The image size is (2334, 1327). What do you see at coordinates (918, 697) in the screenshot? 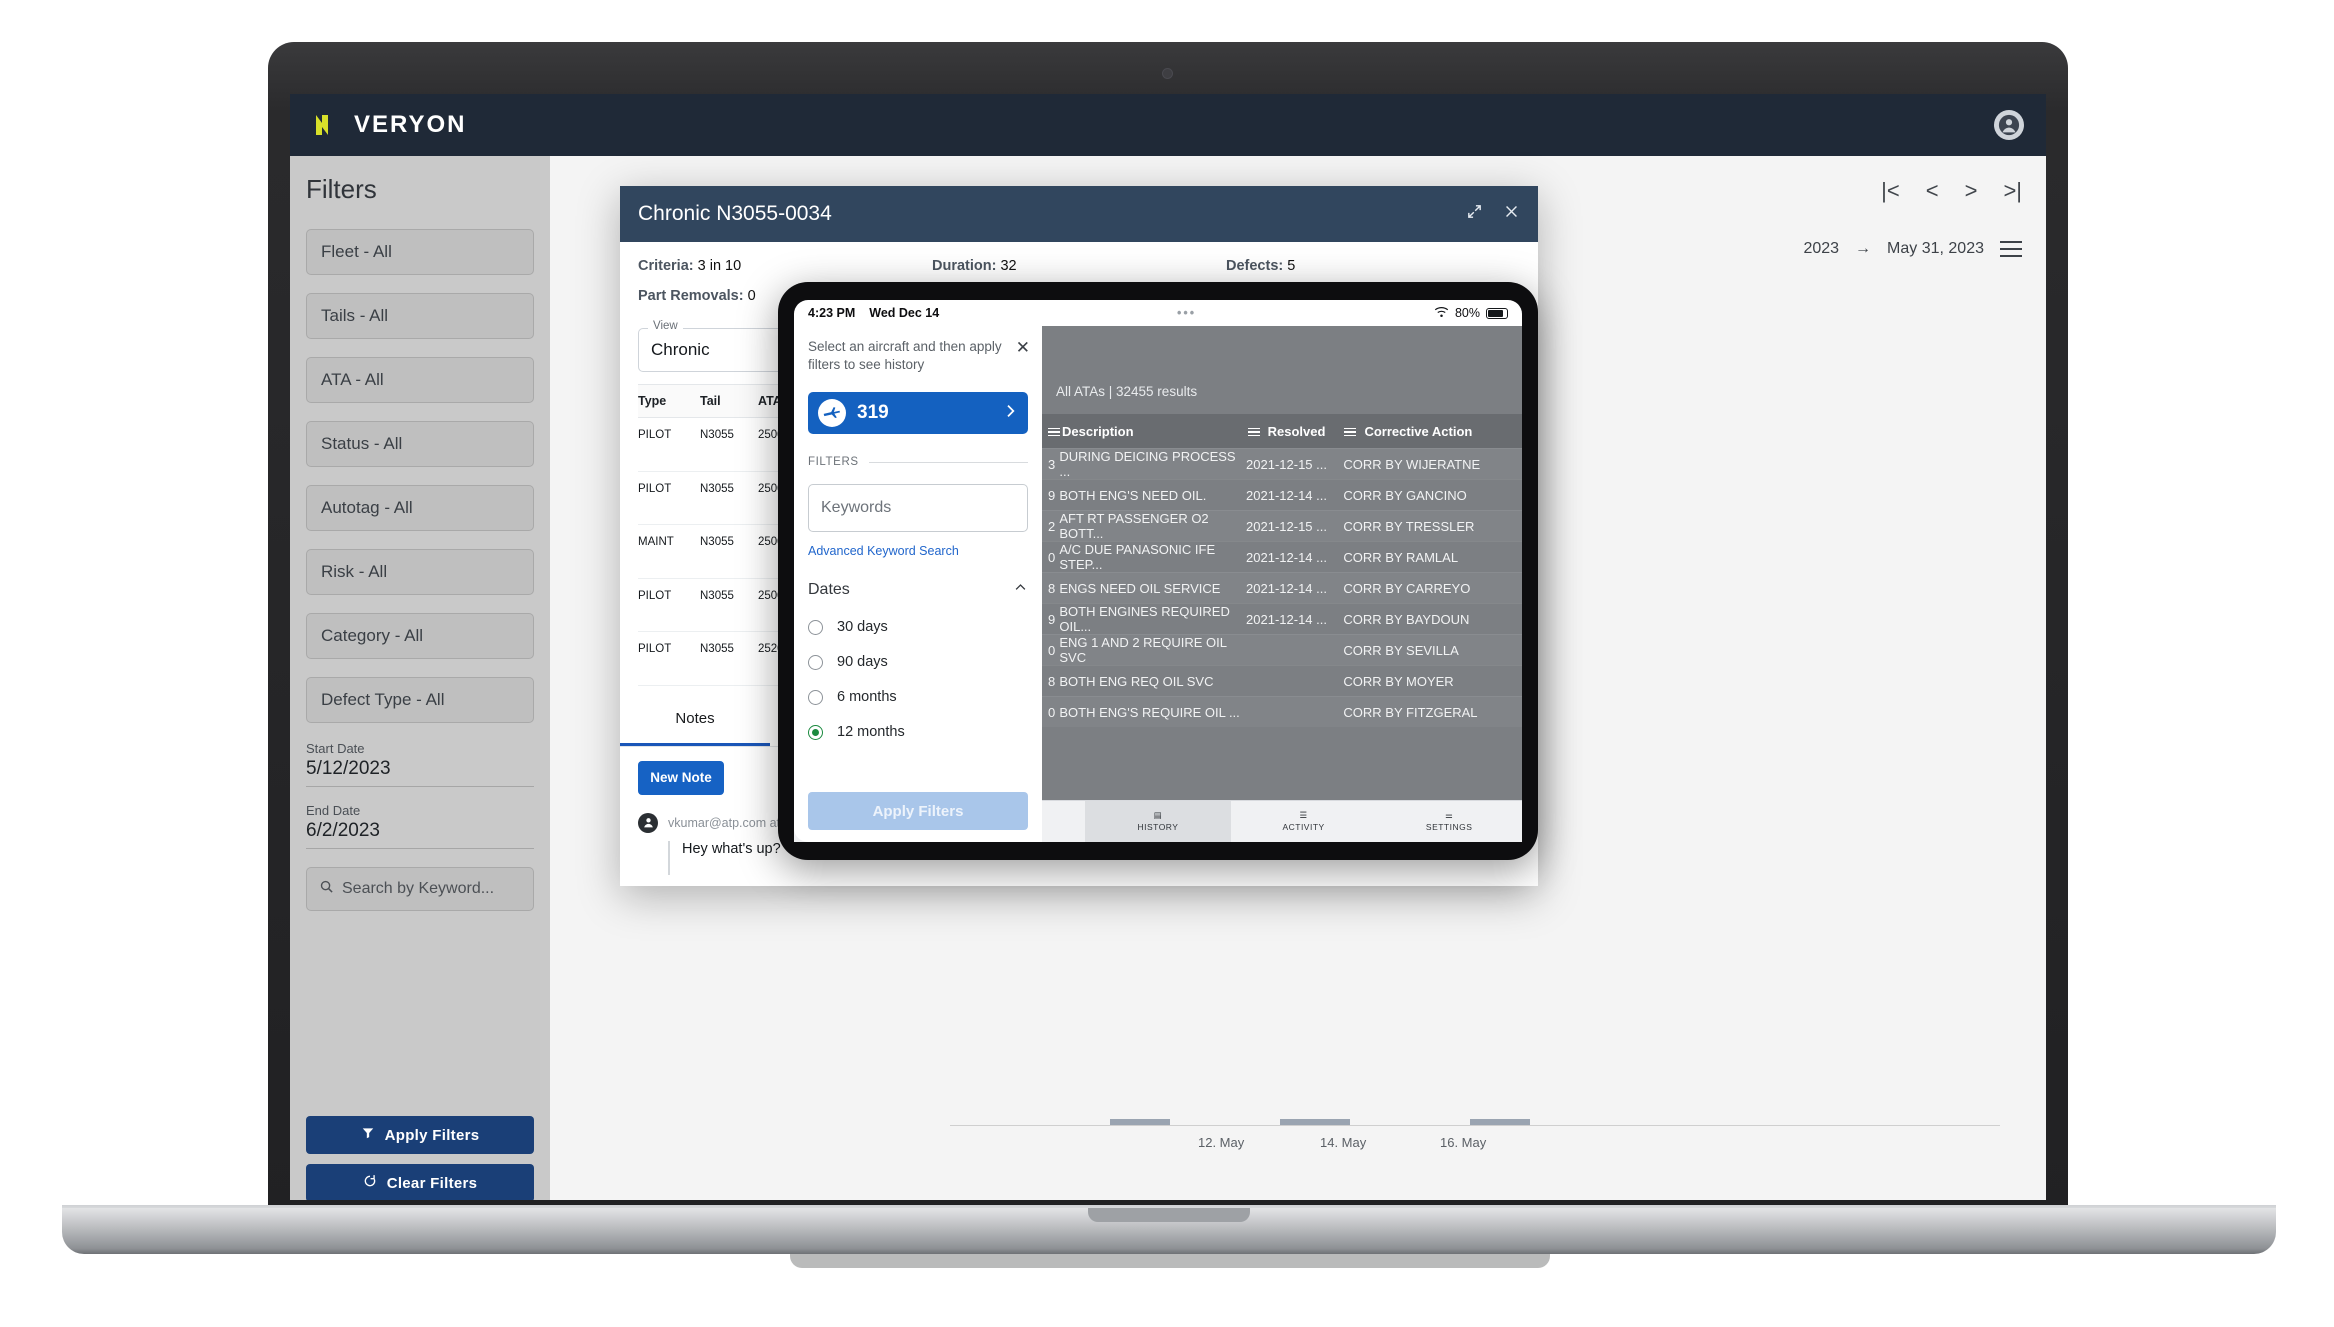
I see `date-option-6-months: 6 months` at bounding box center [918, 697].